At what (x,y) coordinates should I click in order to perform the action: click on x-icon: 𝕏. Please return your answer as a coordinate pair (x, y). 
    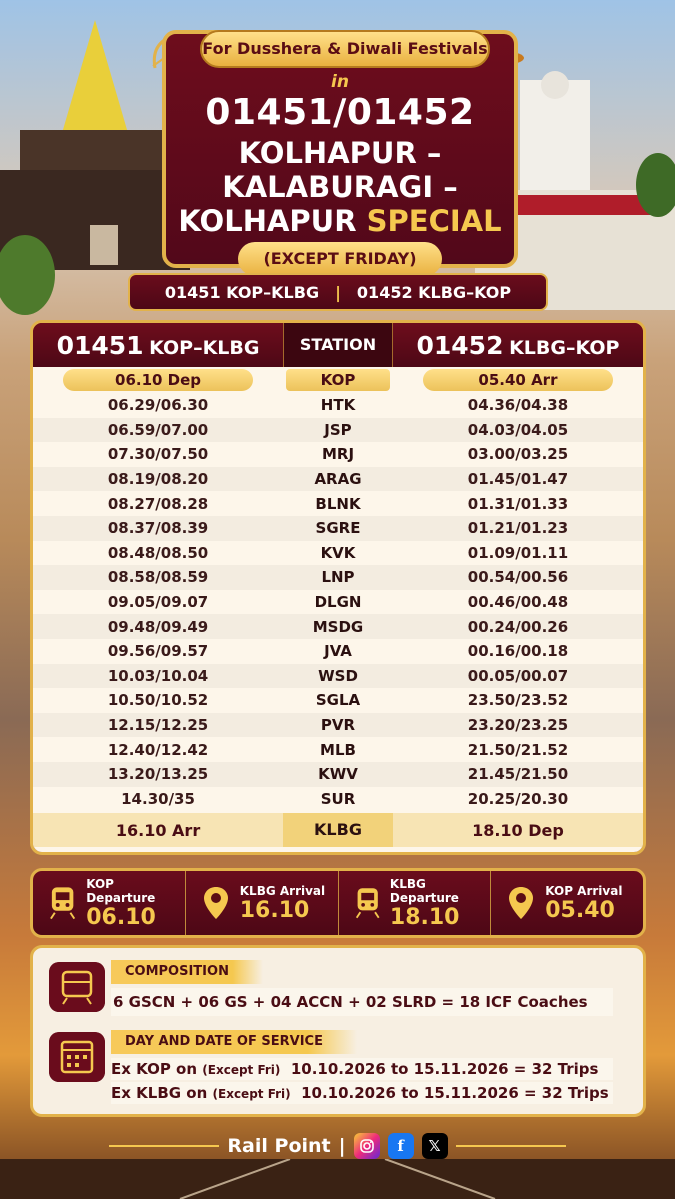
    Looking at the image, I should click on (434, 1146).